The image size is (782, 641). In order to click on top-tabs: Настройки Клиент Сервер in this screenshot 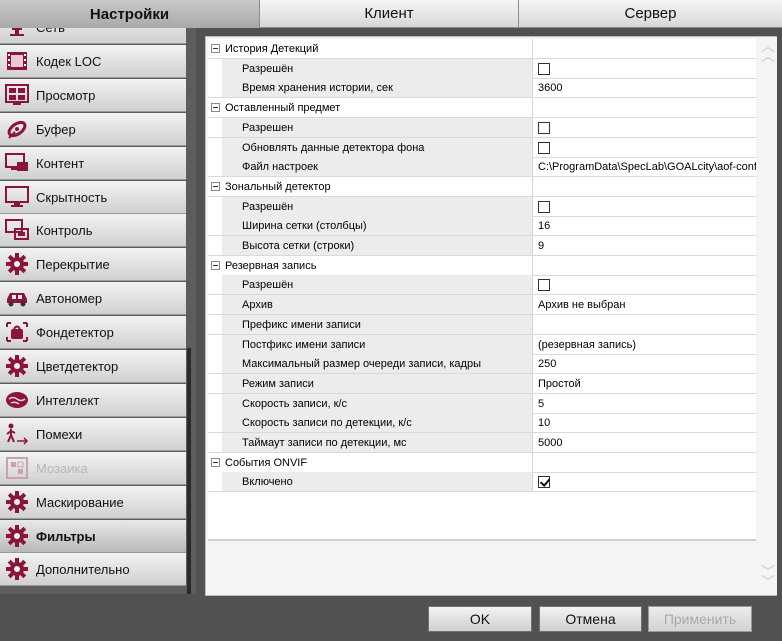, I will do `click(391, 14)`.